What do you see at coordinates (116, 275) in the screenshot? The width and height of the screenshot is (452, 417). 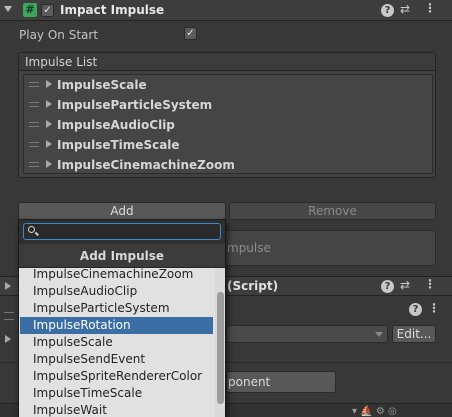 I see `popup-item: ImpulseCinemachineZoom` at bounding box center [116, 275].